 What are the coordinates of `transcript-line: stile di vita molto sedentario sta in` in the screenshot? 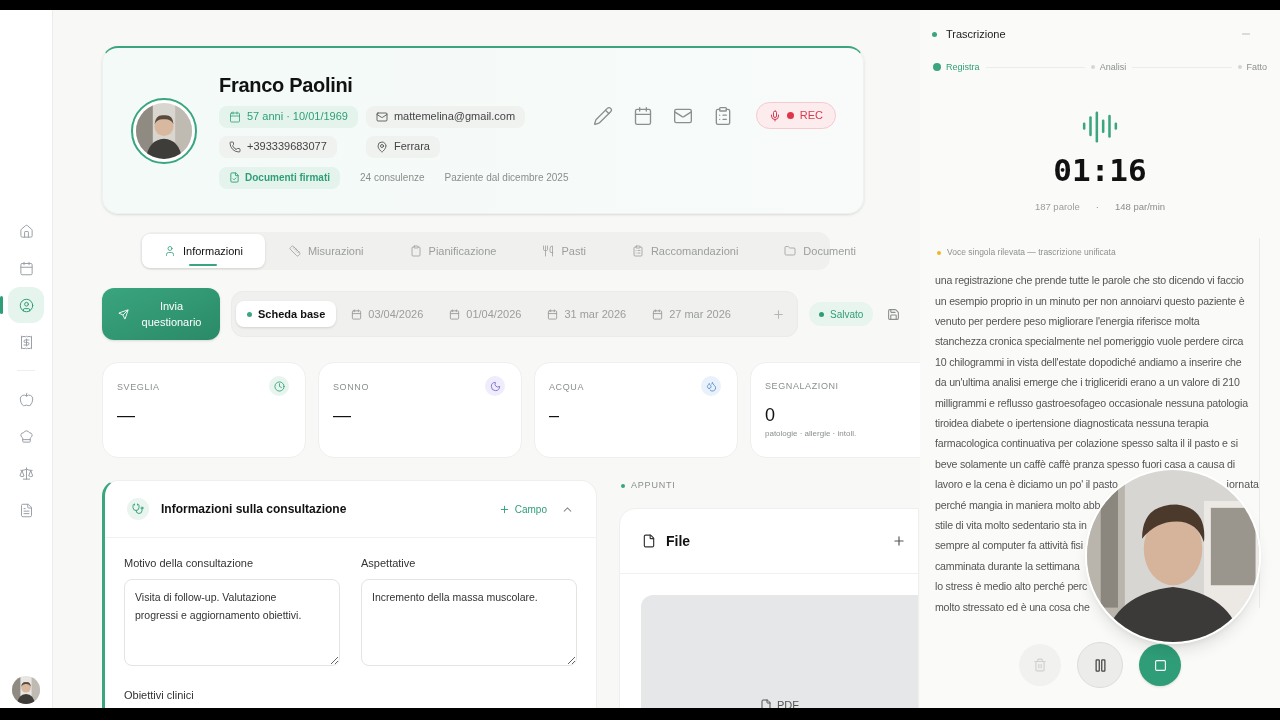 It's located at (1011, 525).